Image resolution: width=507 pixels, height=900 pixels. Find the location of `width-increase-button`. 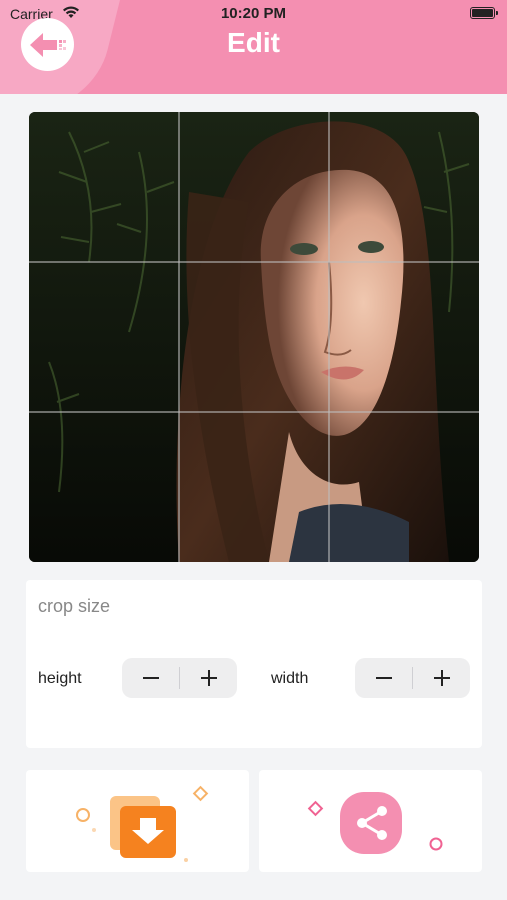

width-increase-button is located at coordinates (441, 678).